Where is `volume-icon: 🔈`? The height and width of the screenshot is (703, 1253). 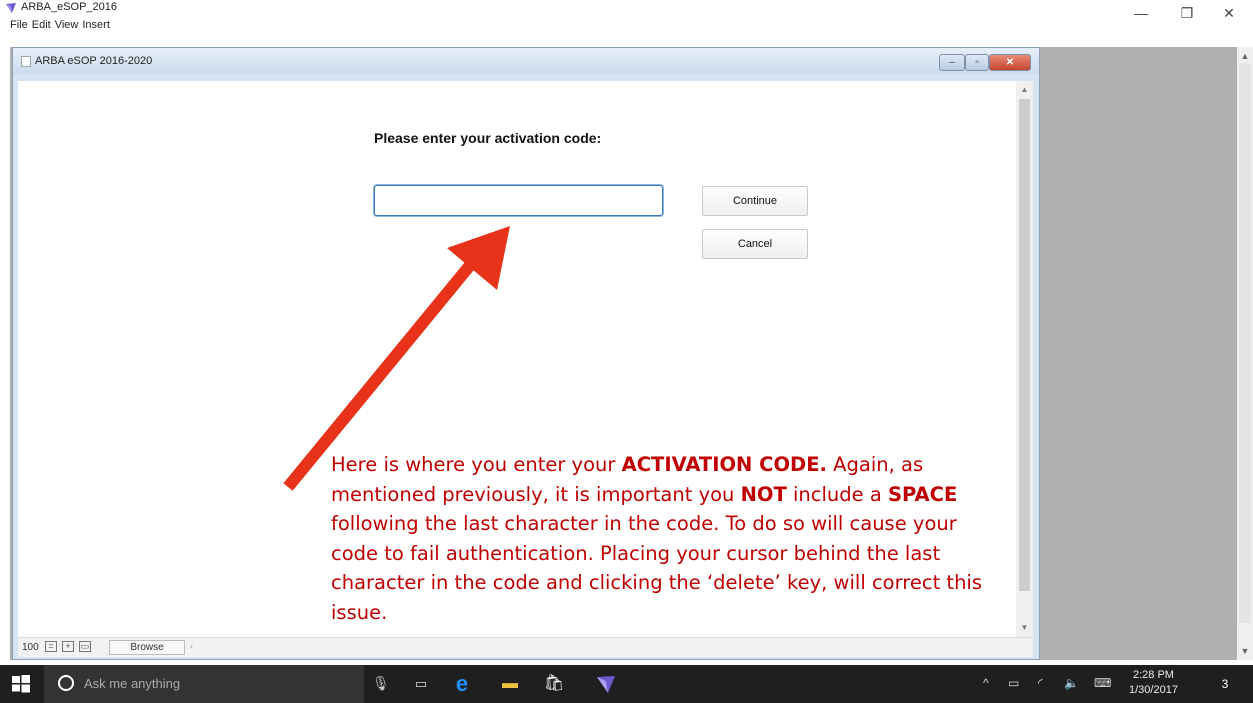
volume-icon: 🔈 is located at coordinates (1071, 683).